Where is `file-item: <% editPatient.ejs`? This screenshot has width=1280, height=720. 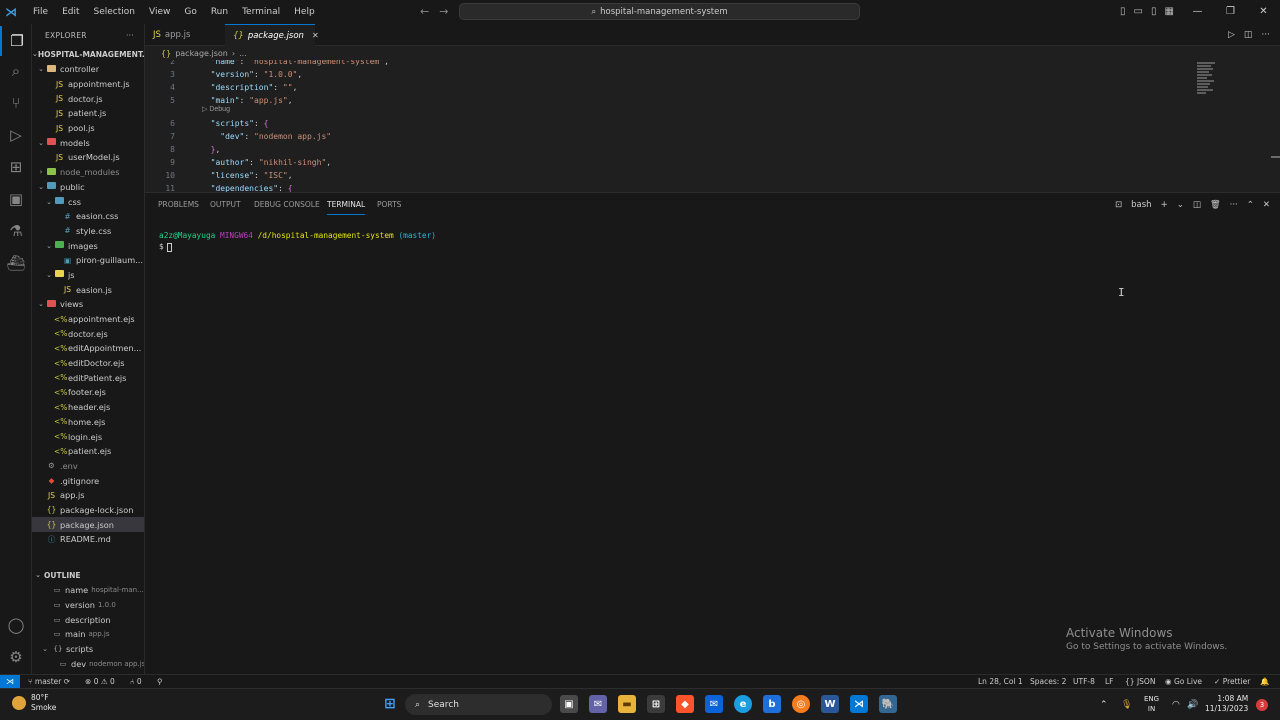 file-item: <% editPatient.ejs is located at coordinates (88, 377).